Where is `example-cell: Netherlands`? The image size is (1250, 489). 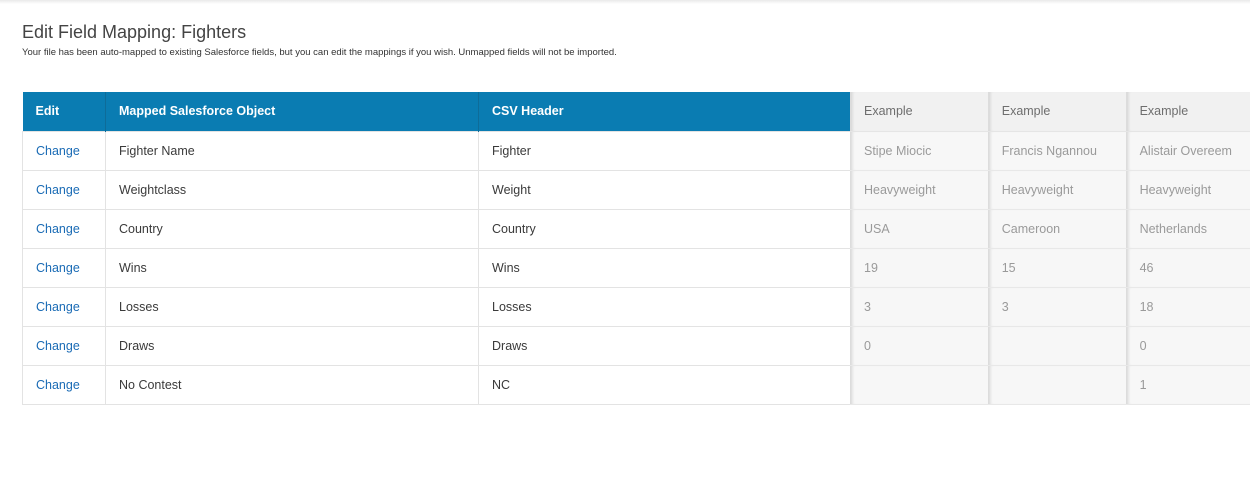 example-cell: Netherlands is located at coordinates (1187, 229).